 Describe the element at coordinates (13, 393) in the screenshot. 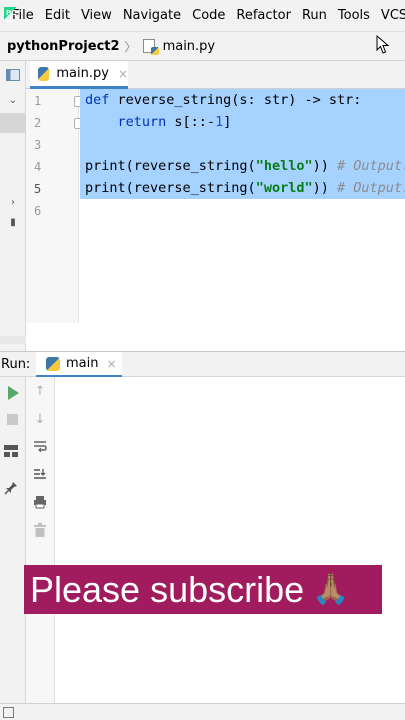

I see `run-icon` at that location.